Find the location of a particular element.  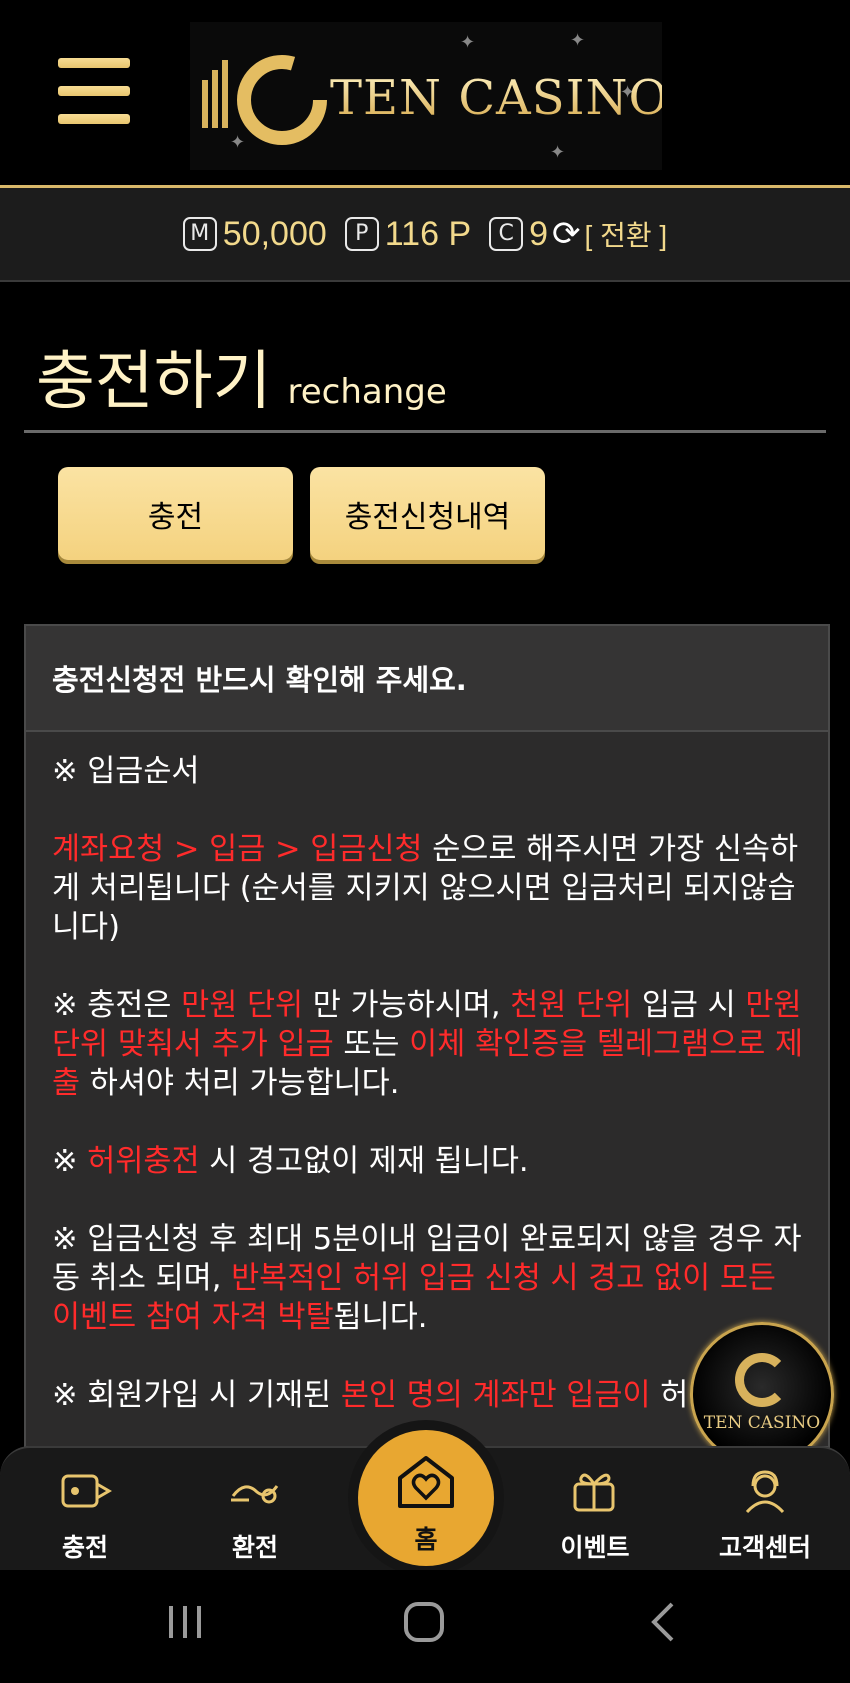

logo-ring-icon is located at coordinates (762, 1380).